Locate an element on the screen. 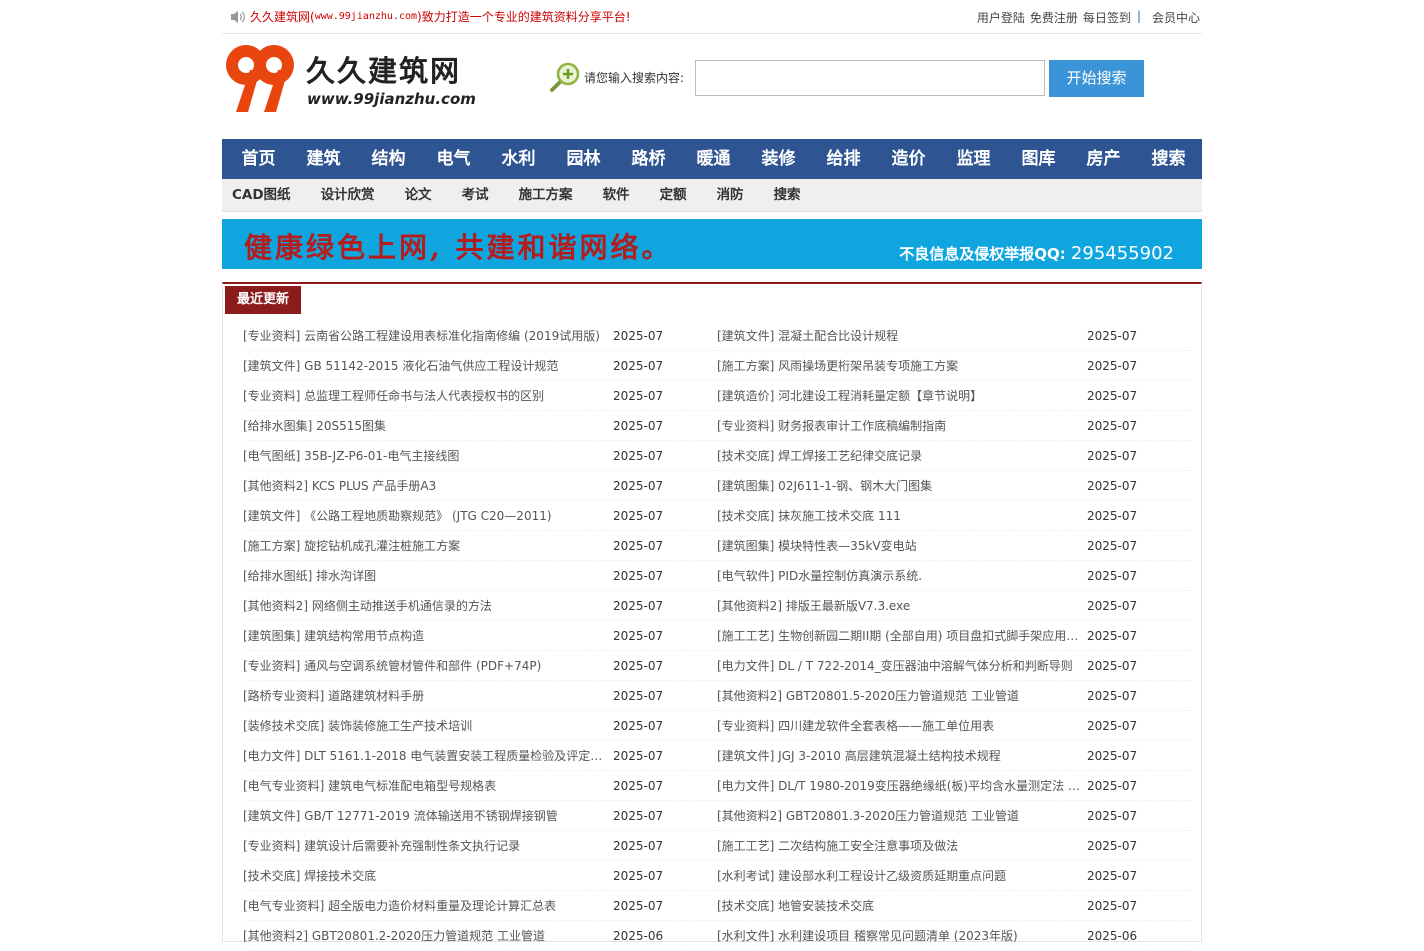 Image resolution: width=1424 pixels, height=951 pixels. list-item-link: [其他资料2] GBT20801.2-2020压力管道规范 工业管道 is located at coordinates (426, 936).